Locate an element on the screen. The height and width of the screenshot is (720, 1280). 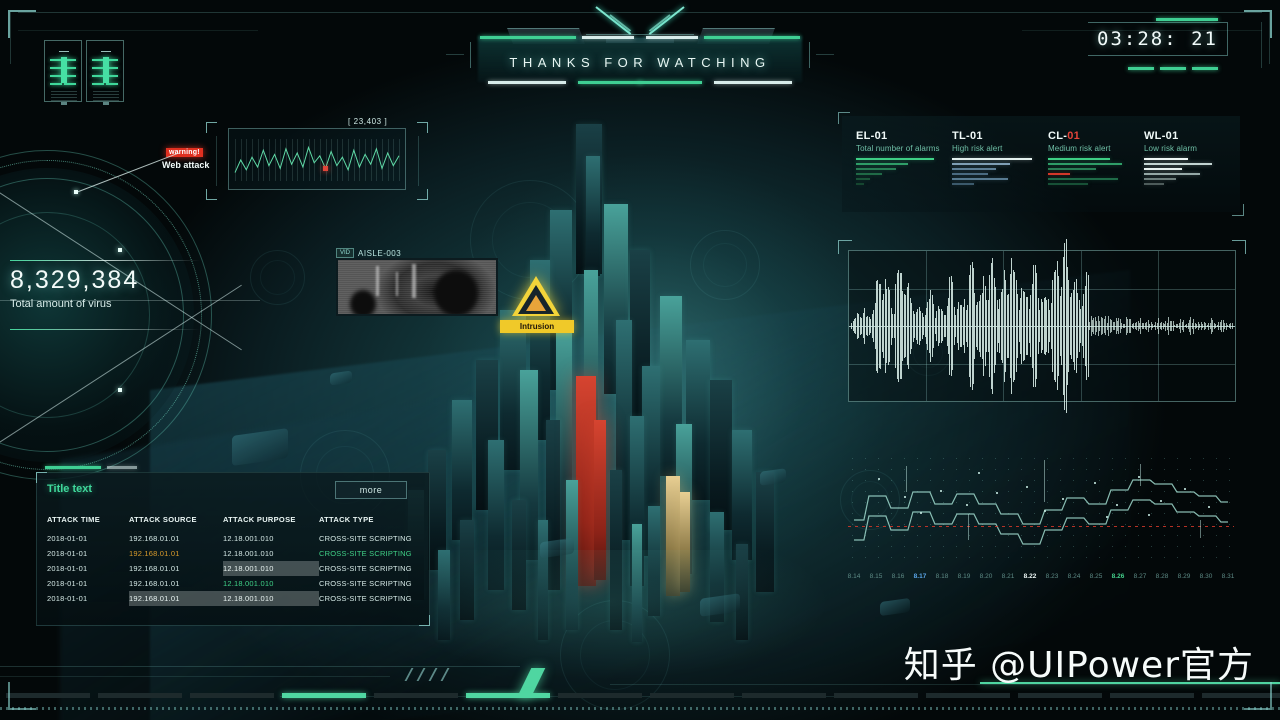
ekg-bracket-left is located at coordinates (213, 161).